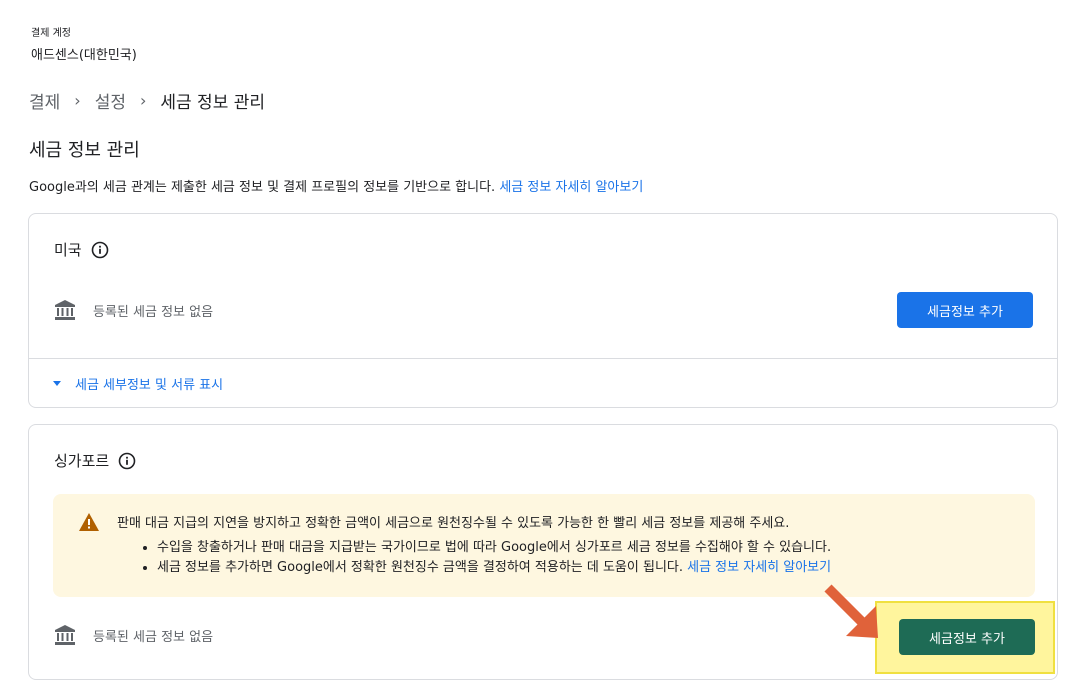  I want to click on breadcrumb-current: 세금 정보 관리, so click(213, 103).